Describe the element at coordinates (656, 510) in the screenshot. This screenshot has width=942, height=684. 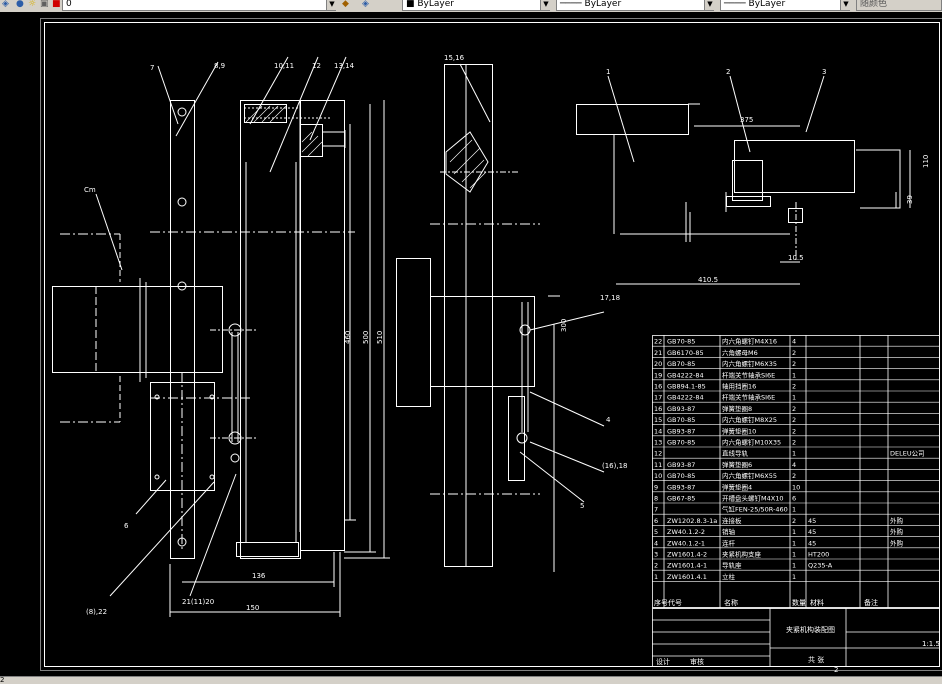
I see `bom-cell-no: 7` at that location.